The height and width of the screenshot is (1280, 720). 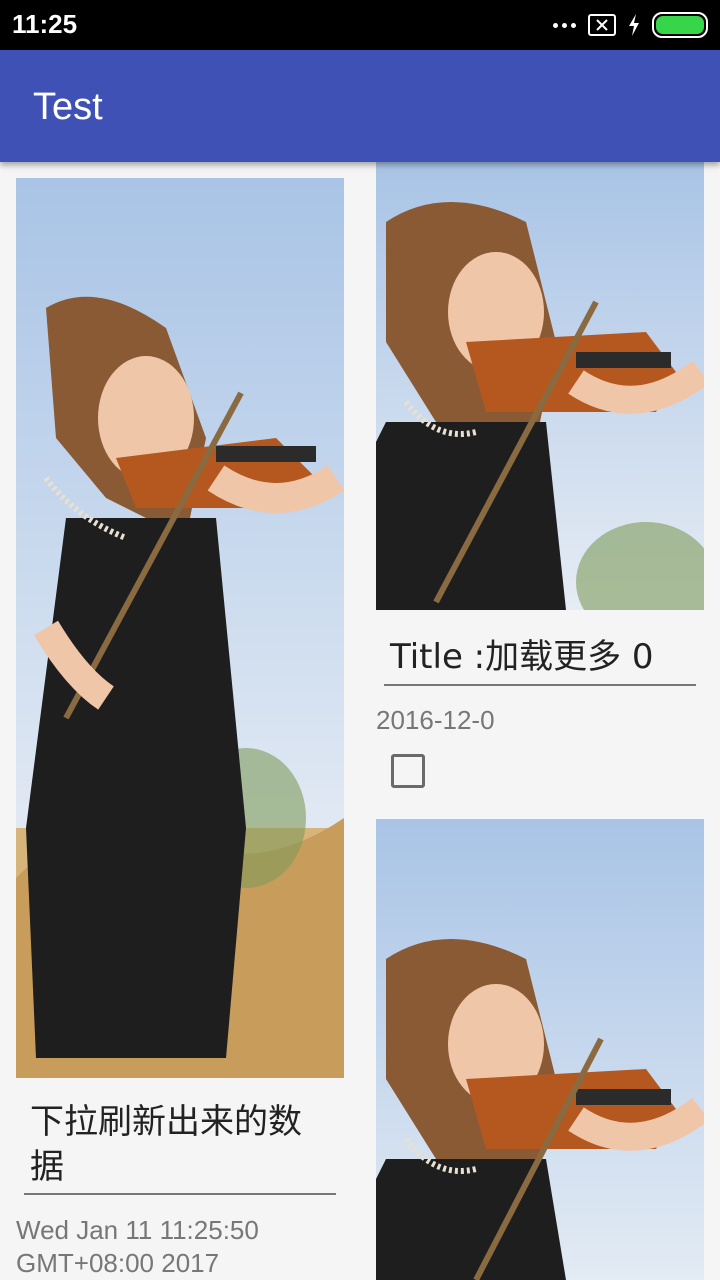 I want to click on title-field-left: 下拉刷新出来的数据, so click(x=180, y=1147).